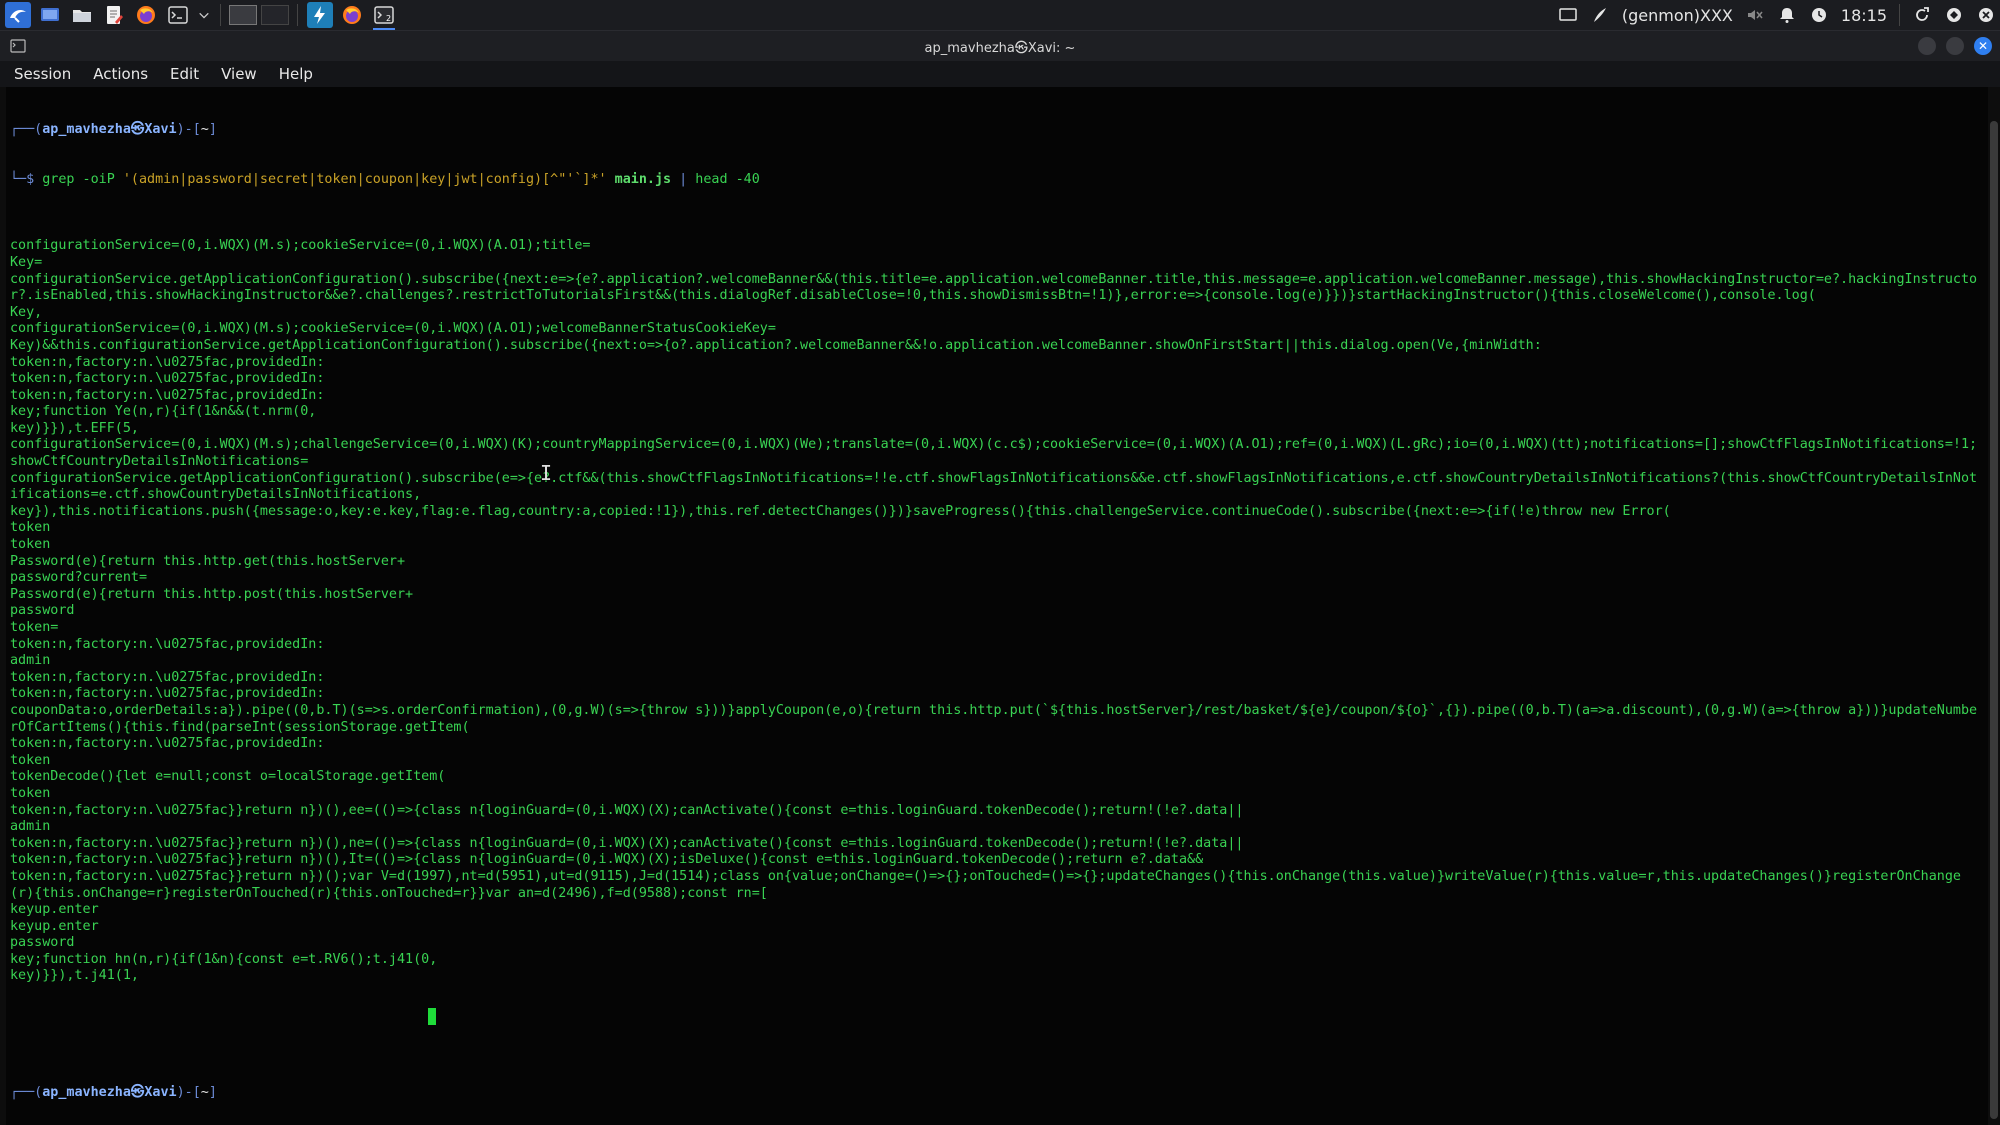  What do you see at coordinates (1677, 15) in the screenshot?
I see `genmon-label: (genmon)XXX` at bounding box center [1677, 15].